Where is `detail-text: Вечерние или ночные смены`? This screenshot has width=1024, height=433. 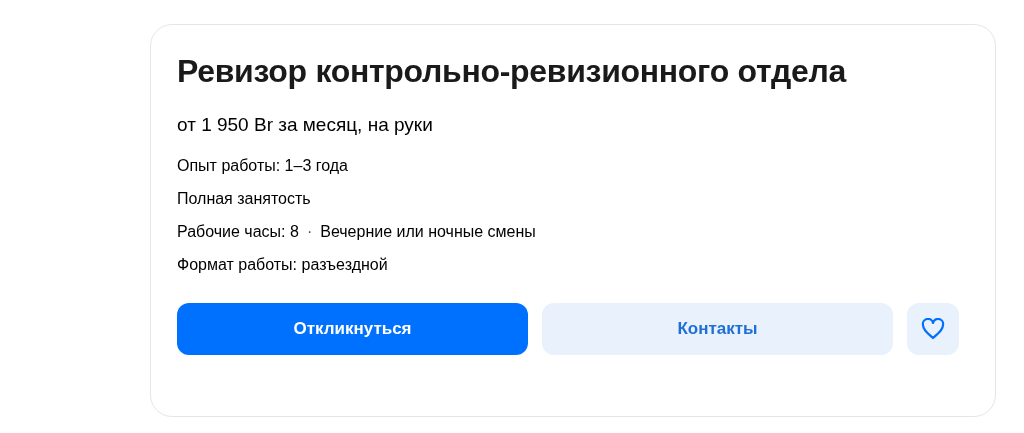 detail-text: Вечерние или ночные смены is located at coordinates (428, 232).